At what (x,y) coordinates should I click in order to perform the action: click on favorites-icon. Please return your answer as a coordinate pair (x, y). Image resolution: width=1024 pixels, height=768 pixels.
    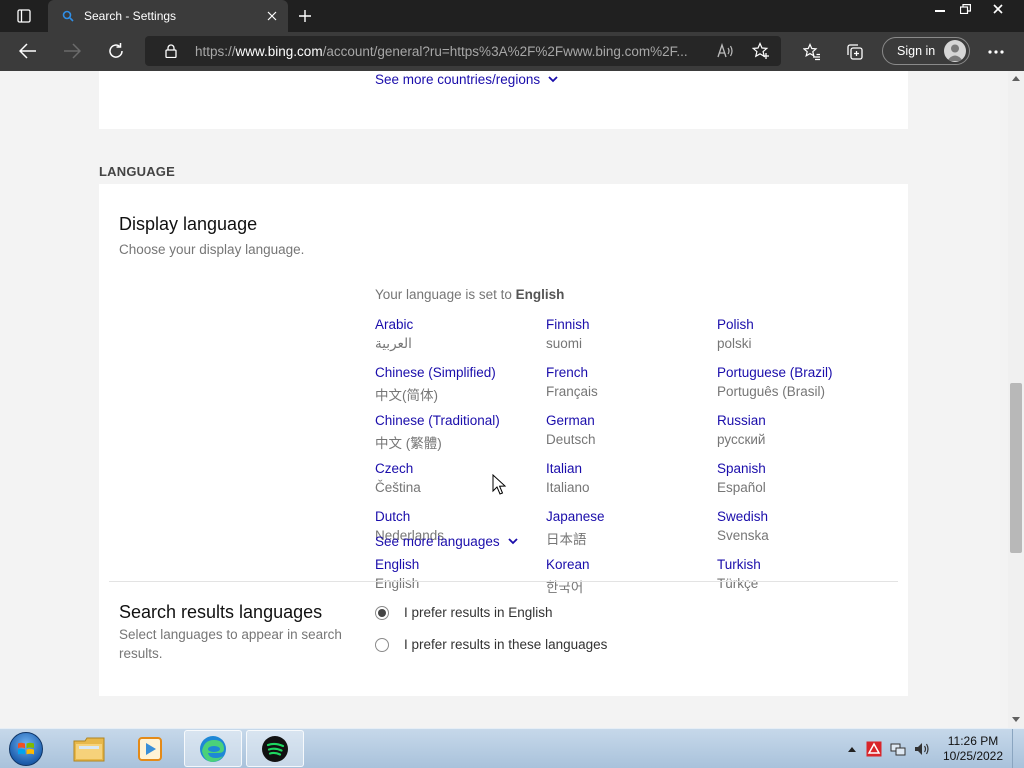
    Looking at the image, I should click on (811, 52).